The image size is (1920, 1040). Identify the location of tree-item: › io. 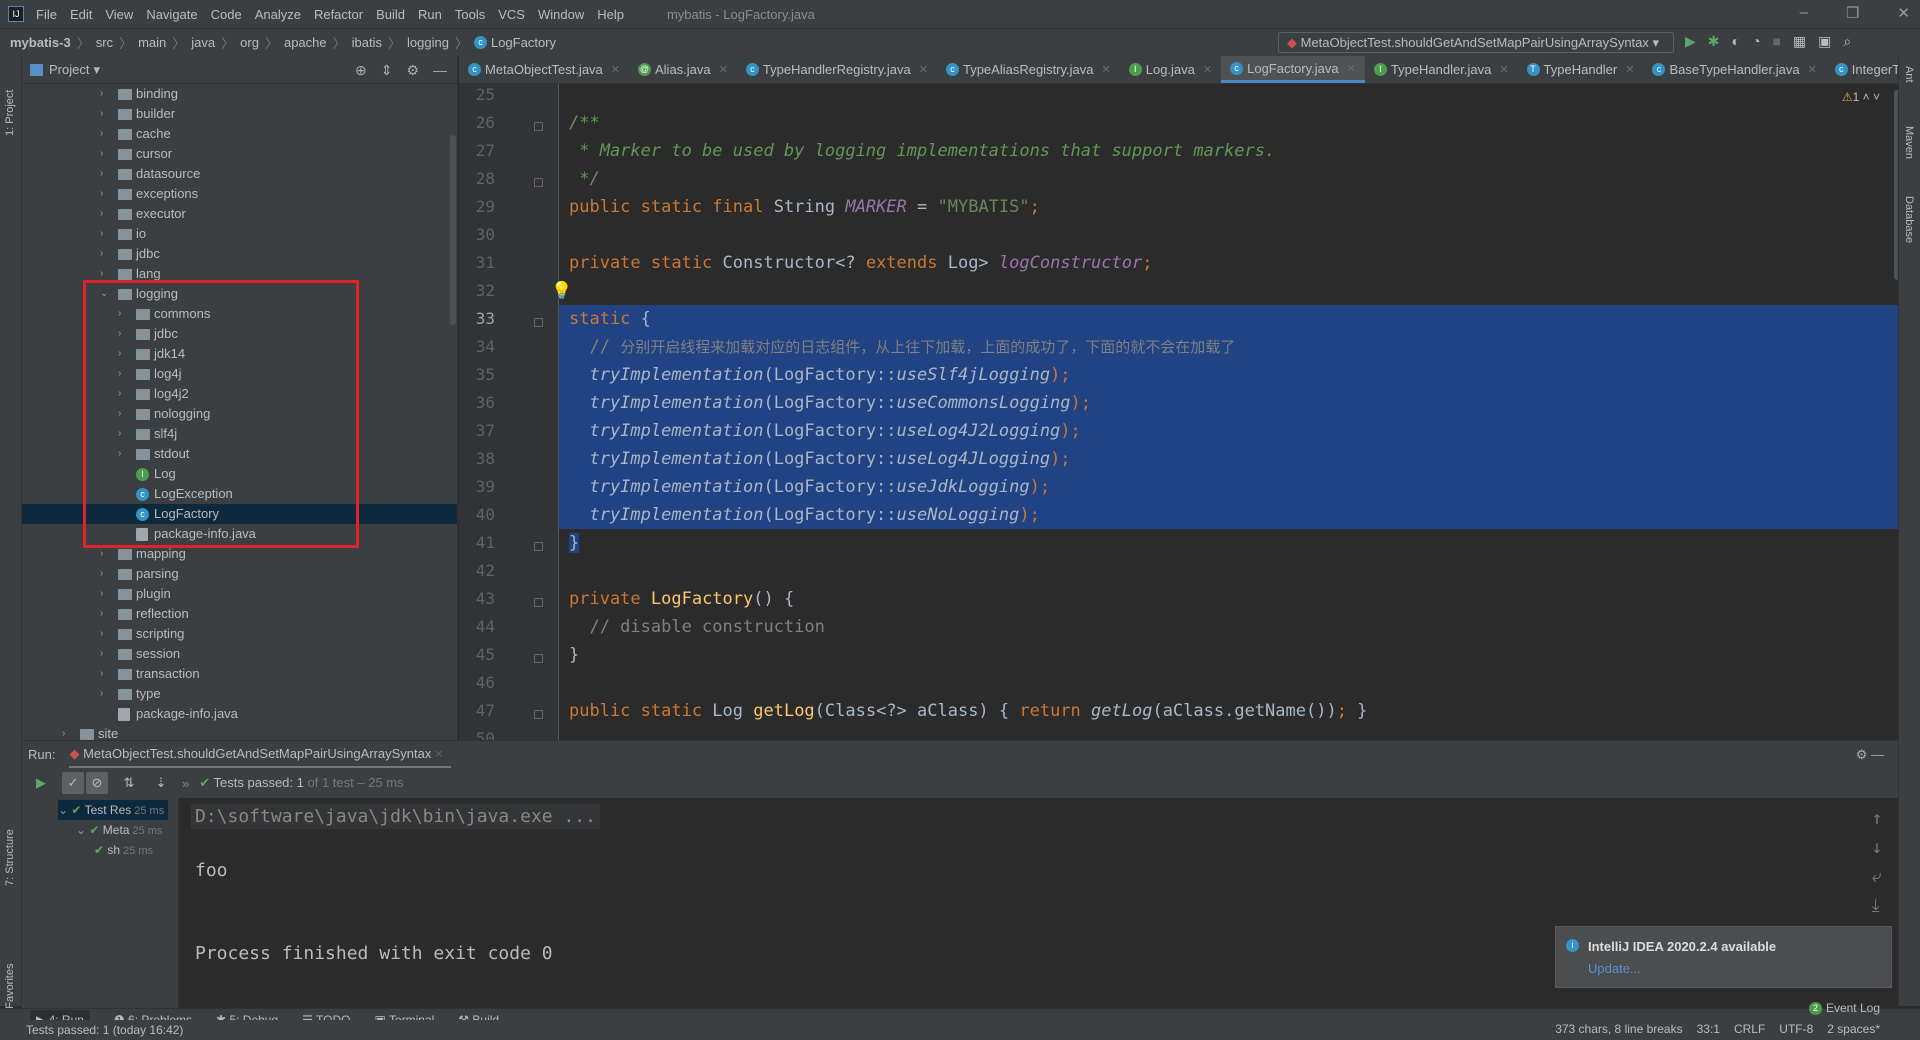
(239, 234).